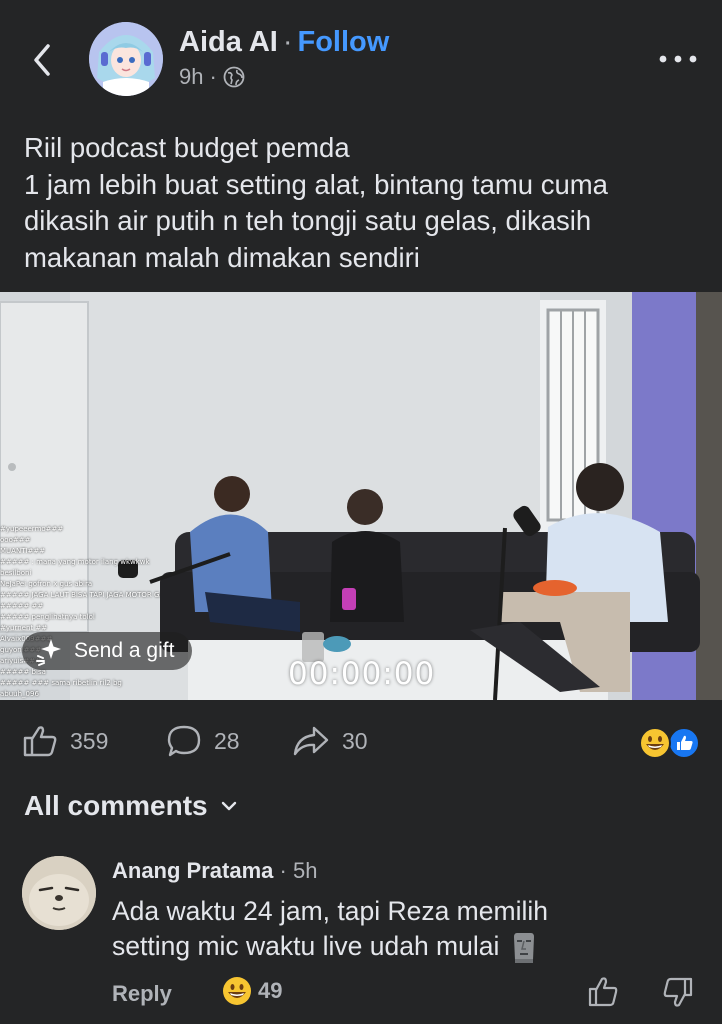  What do you see at coordinates (228, 806) in the screenshot?
I see `chevron-down-icon` at bounding box center [228, 806].